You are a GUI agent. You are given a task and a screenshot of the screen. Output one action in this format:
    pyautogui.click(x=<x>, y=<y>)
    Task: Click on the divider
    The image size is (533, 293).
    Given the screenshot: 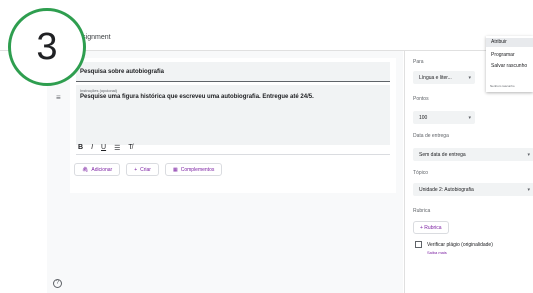 What is the action you would take?
    pyautogui.click(x=233, y=154)
    